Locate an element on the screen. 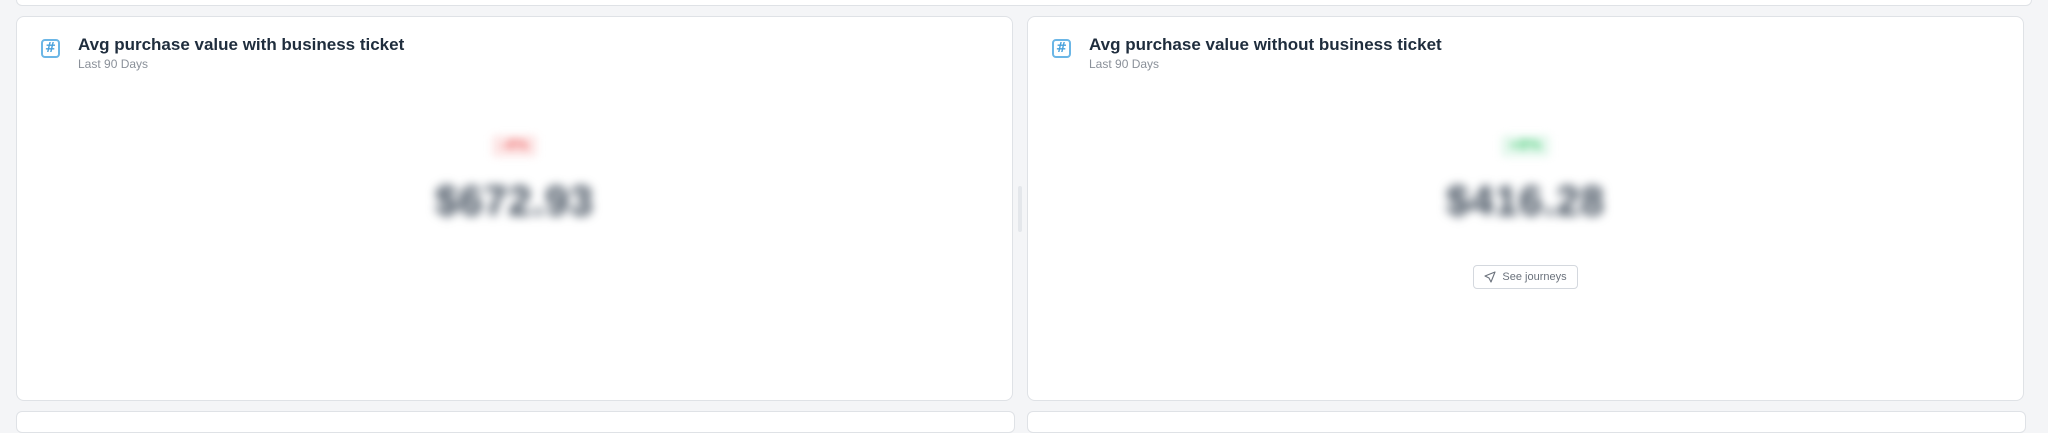  see-journeys-button: See journeys is located at coordinates (1525, 277).